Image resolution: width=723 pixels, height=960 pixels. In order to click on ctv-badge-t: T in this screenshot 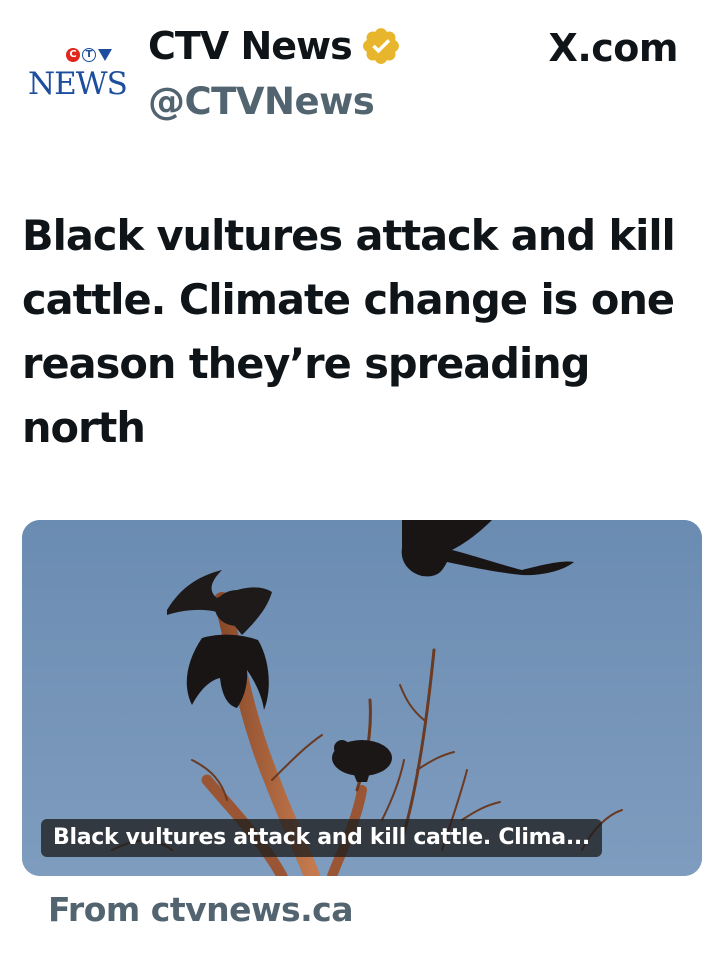, I will do `click(89, 55)`.